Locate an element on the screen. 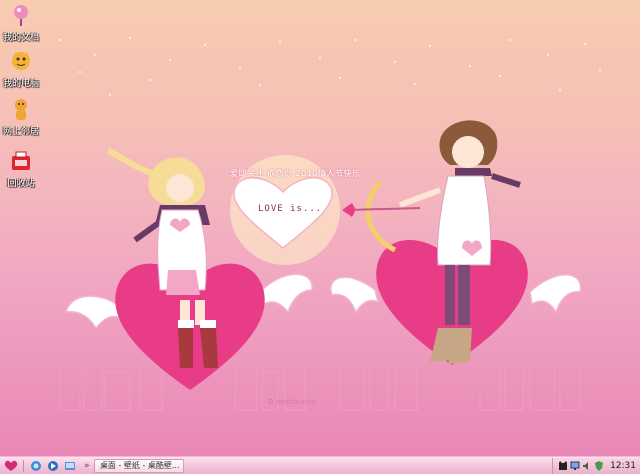 The width and height of the screenshot is (640, 474). quicklaunch-more-button: » is located at coordinates (87, 466).